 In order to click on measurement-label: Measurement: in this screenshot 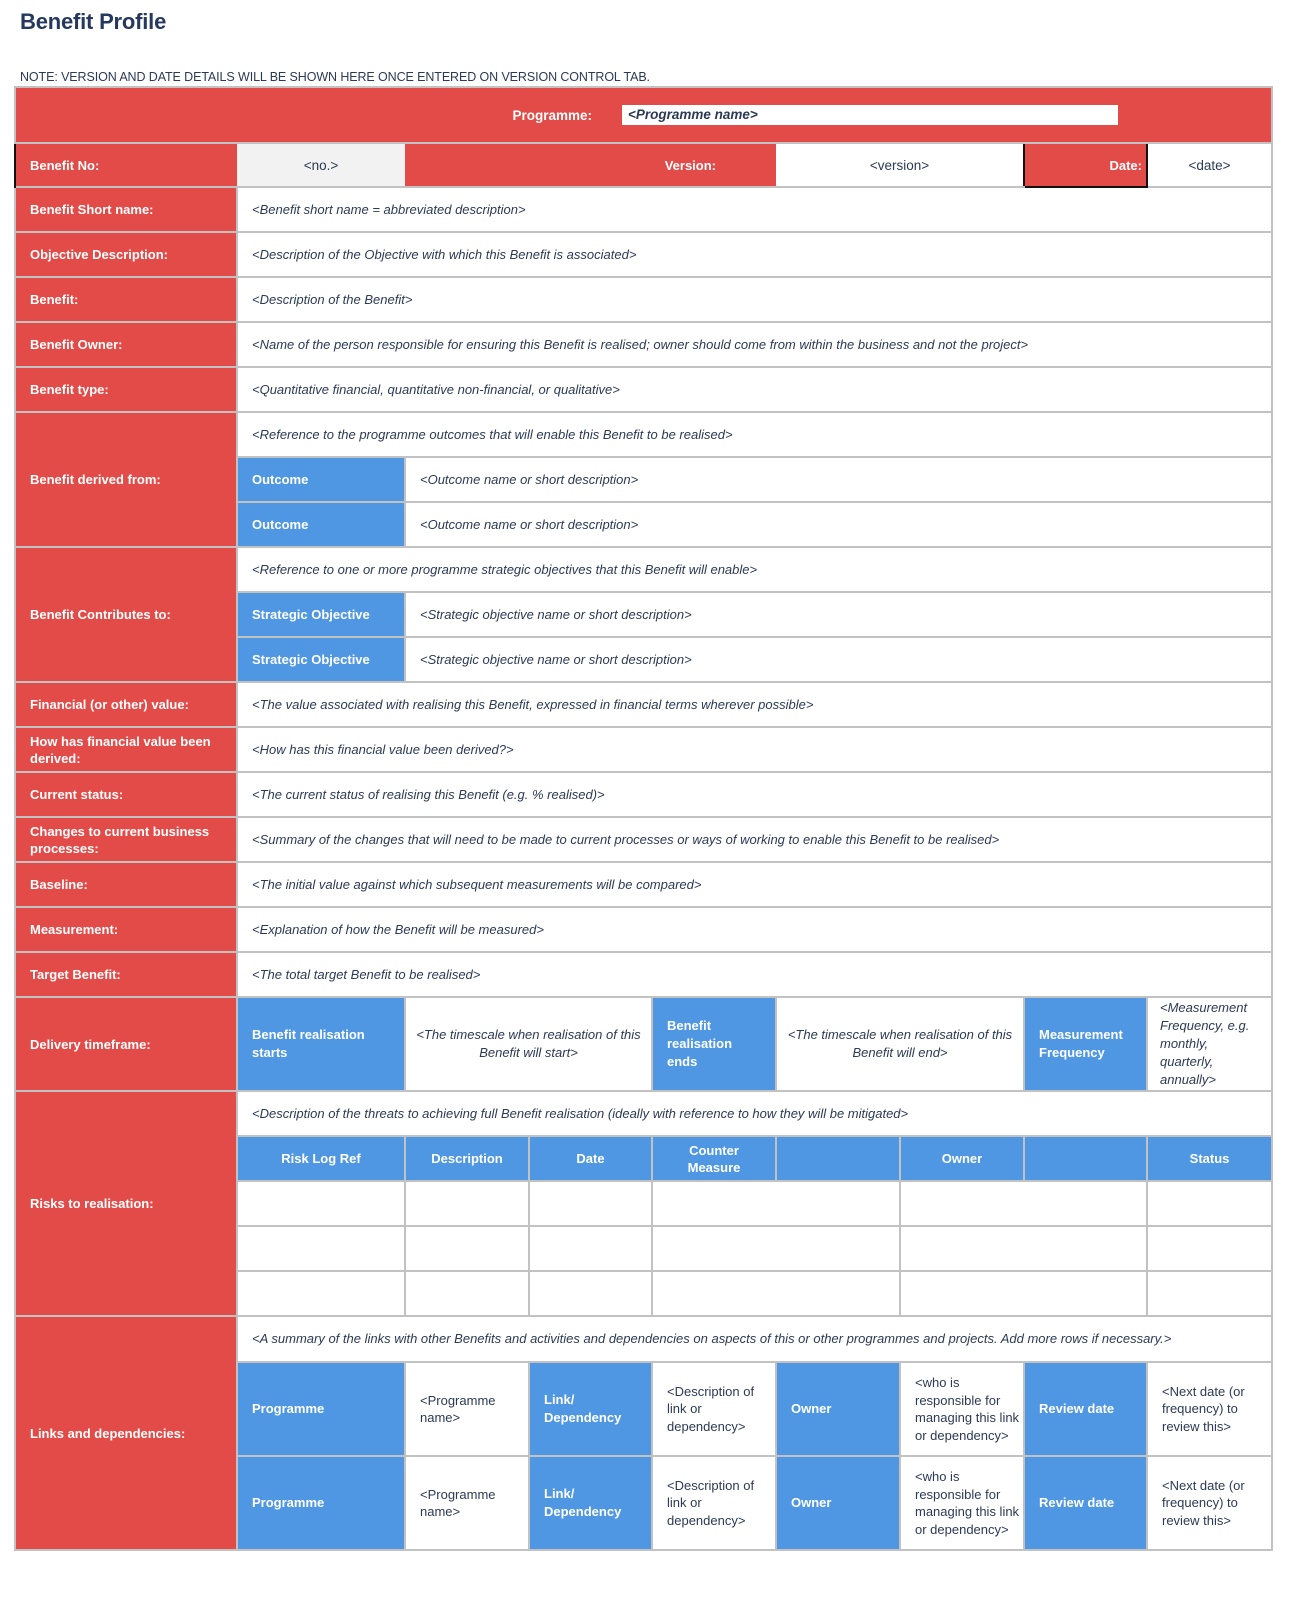, I will do `click(126, 929)`.